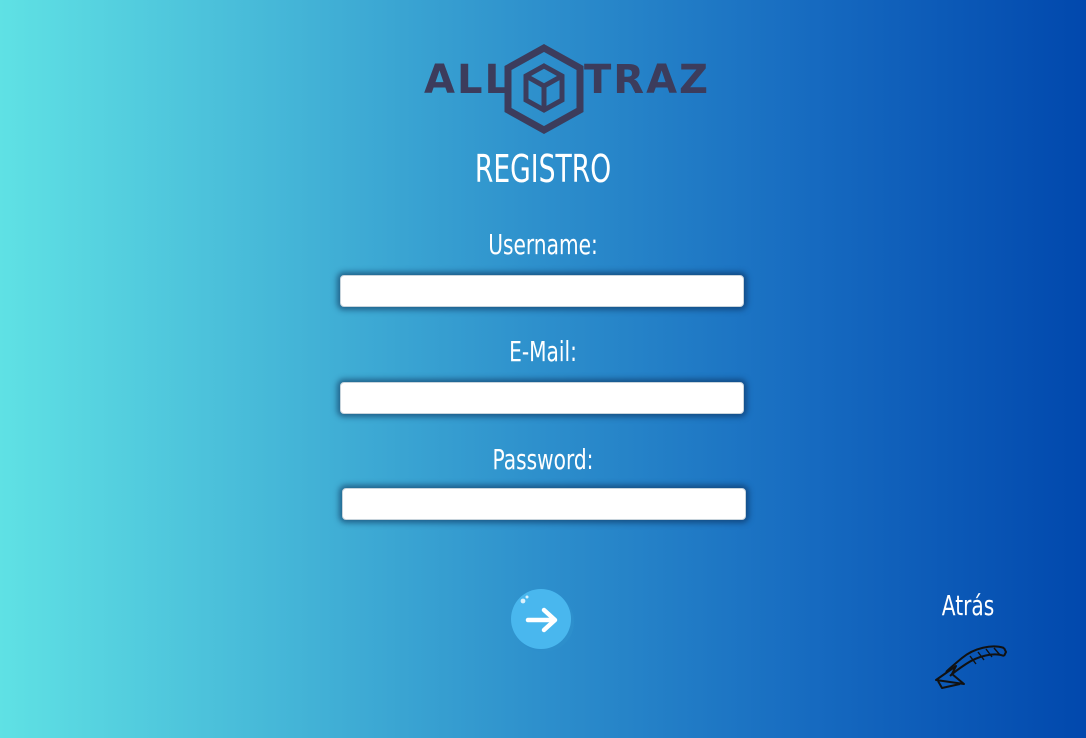 The height and width of the screenshot is (738, 1086). What do you see at coordinates (539, 614) in the screenshot?
I see `arrow-right-icon` at bounding box center [539, 614].